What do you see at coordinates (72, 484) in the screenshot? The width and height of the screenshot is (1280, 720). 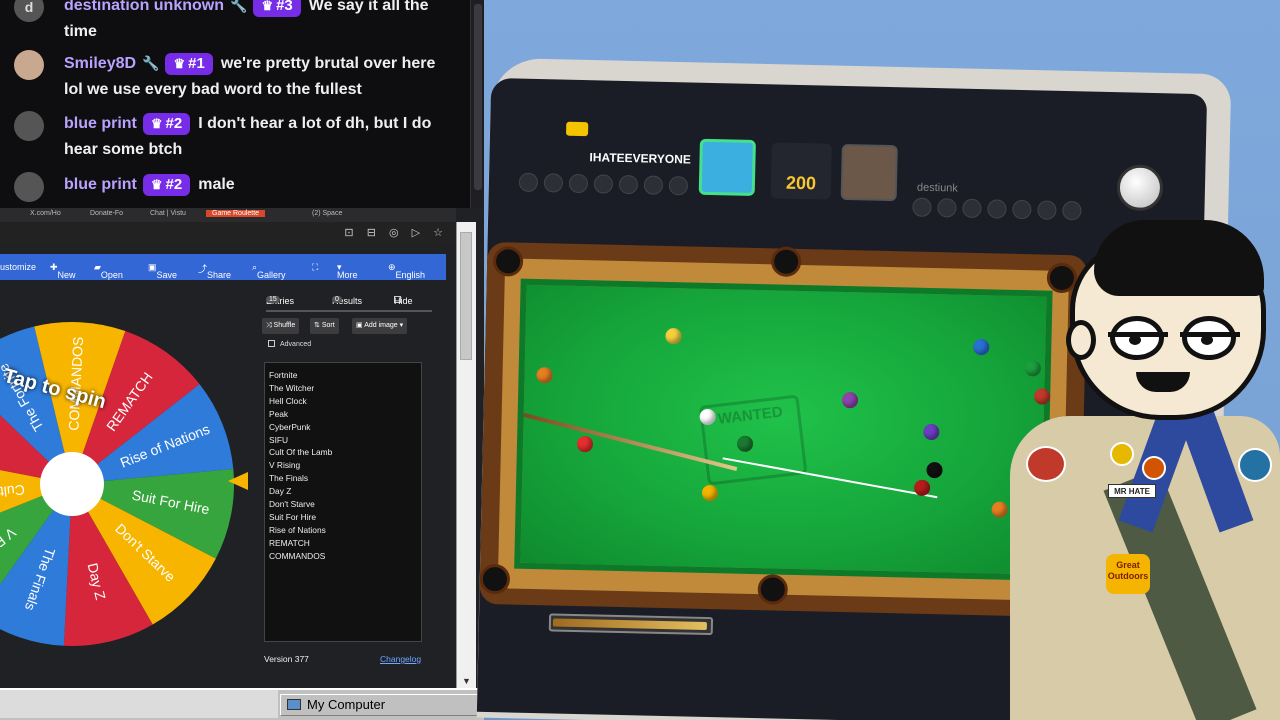 I see `wheel-center` at bounding box center [72, 484].